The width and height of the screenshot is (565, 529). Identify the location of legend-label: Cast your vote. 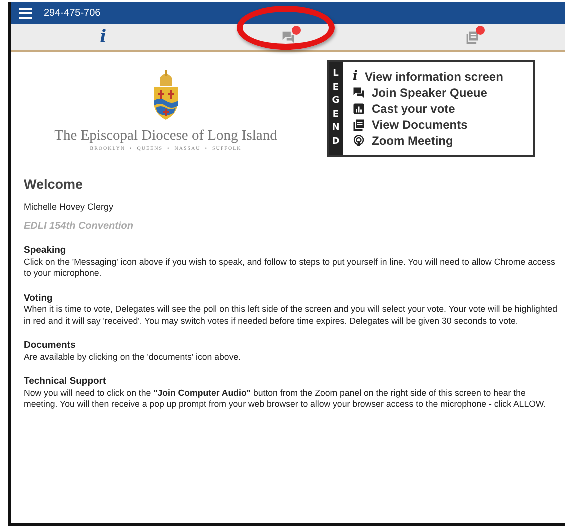
(414, 109).